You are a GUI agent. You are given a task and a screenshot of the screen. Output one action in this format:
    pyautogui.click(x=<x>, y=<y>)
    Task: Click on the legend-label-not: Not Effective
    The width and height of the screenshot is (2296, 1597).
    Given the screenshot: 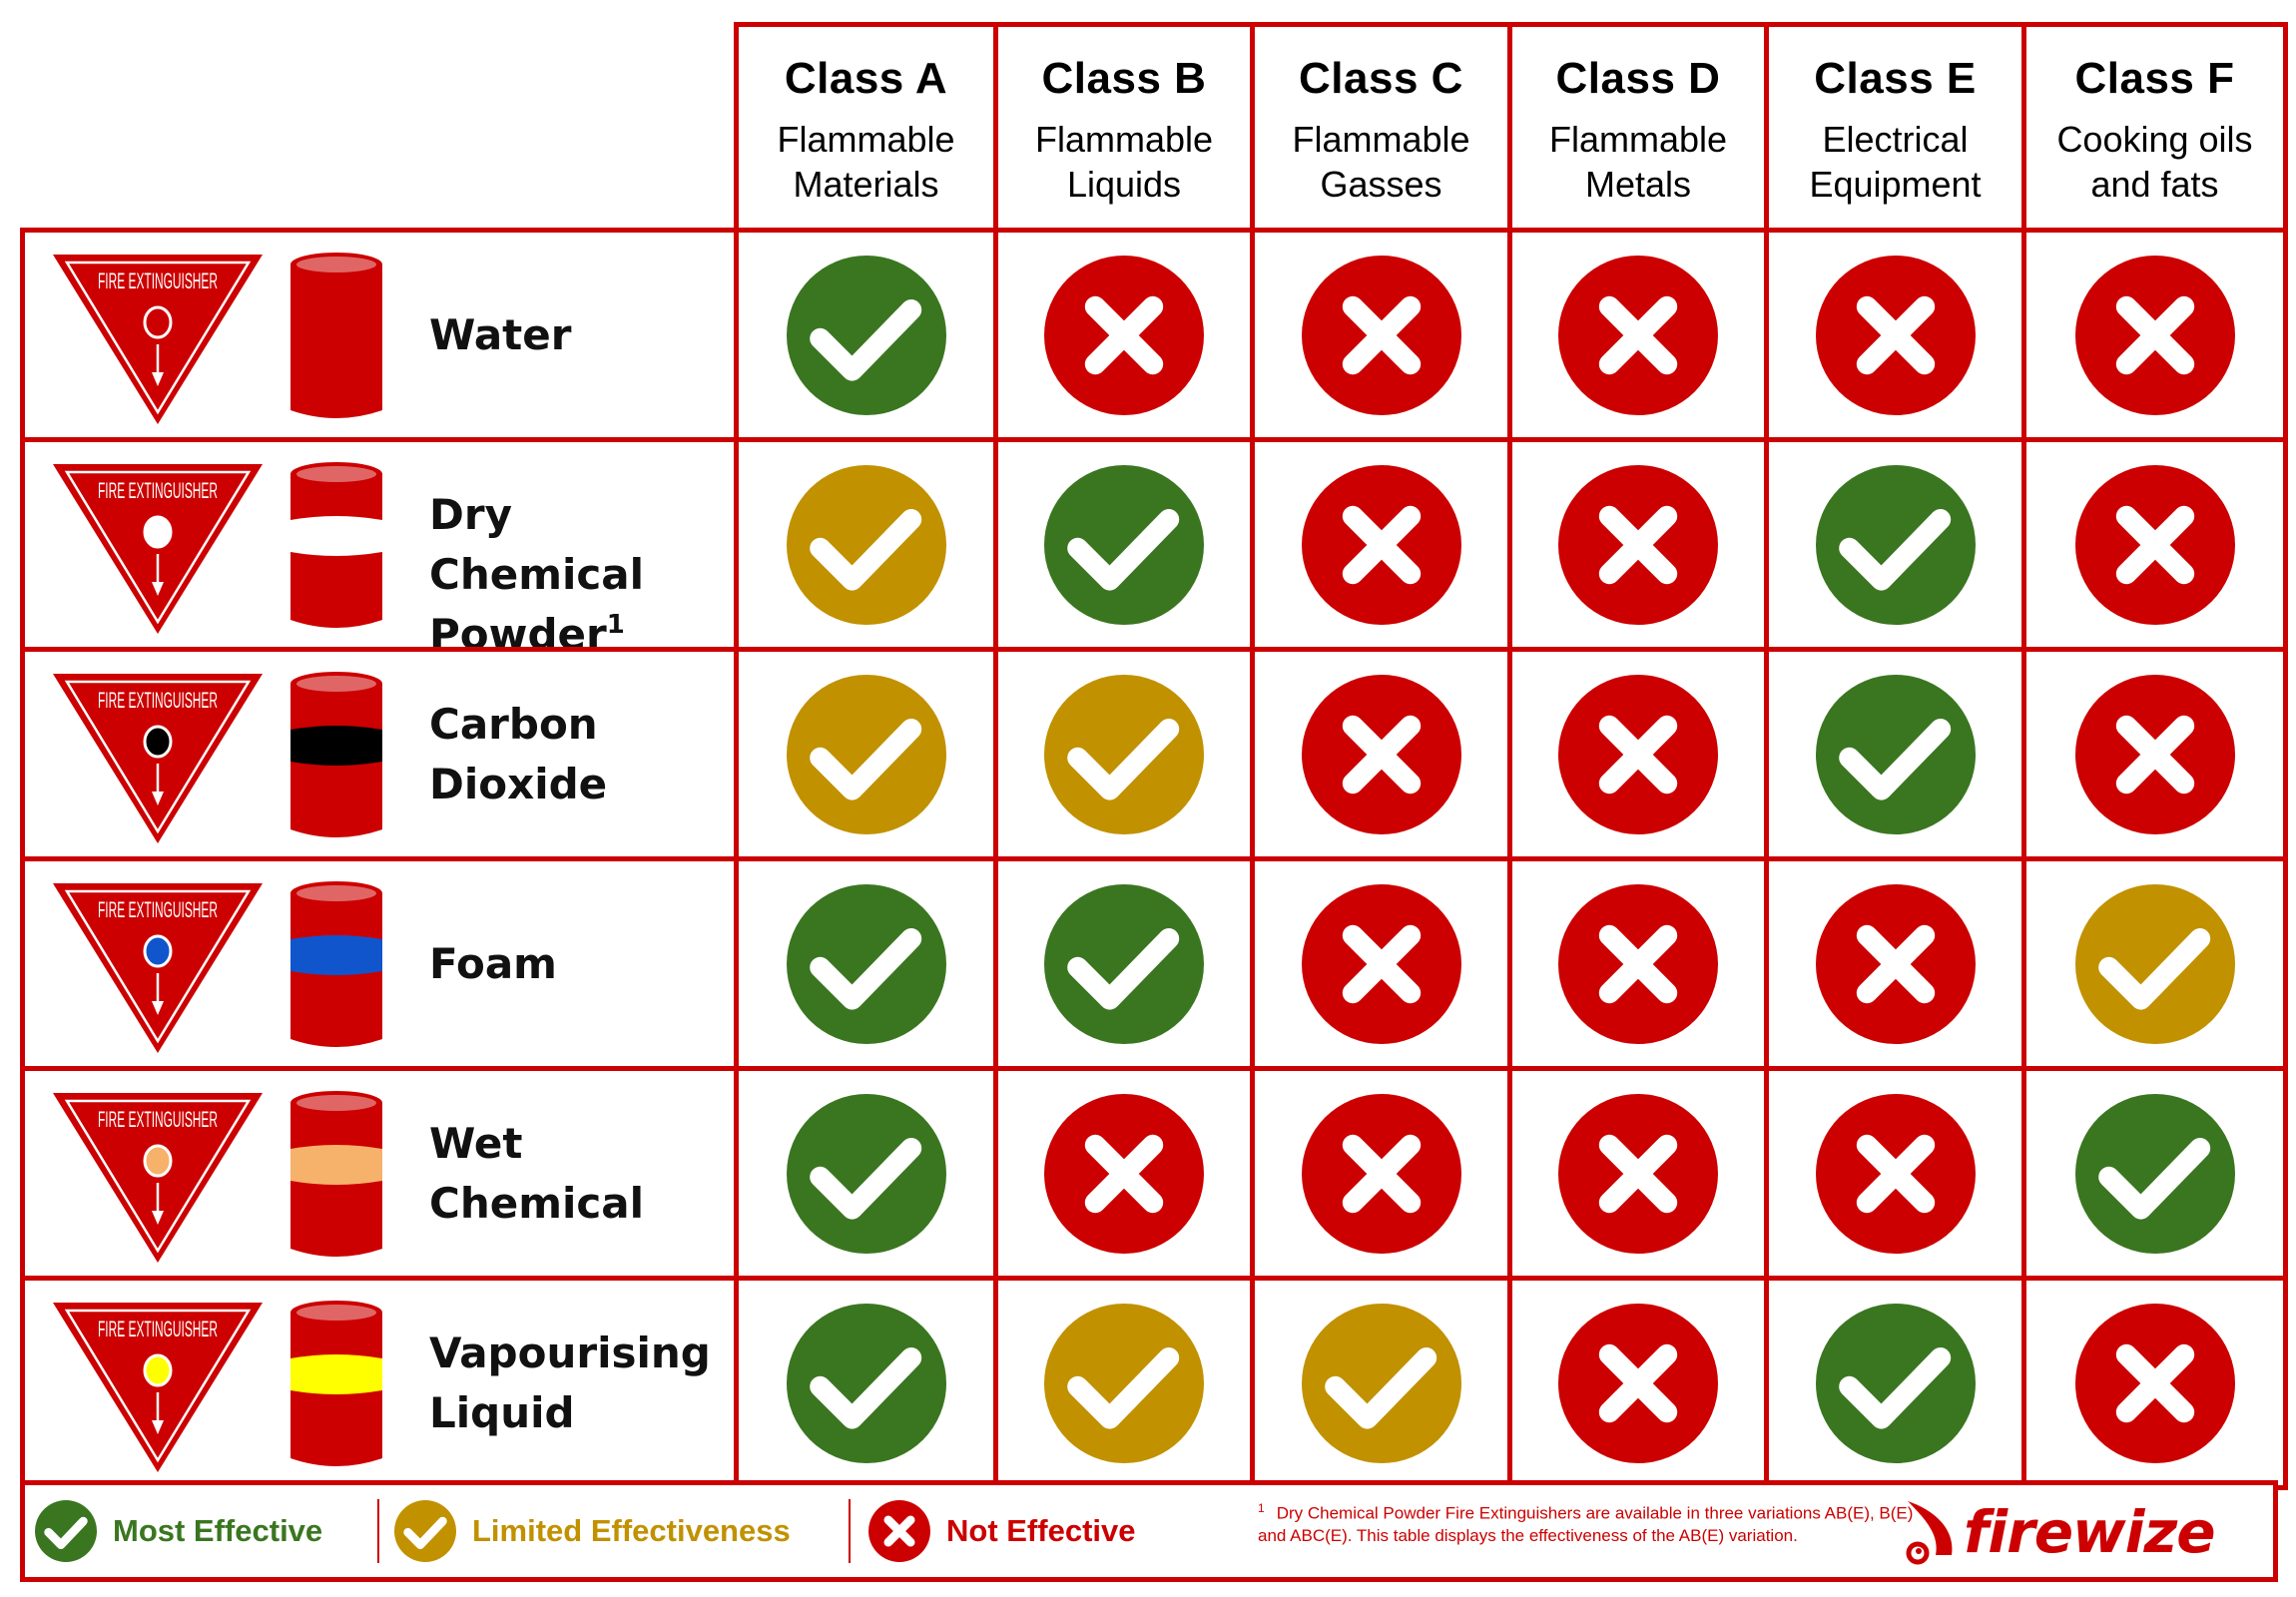 What is the action you would take?
    pyautogui.click(x=1041, y=1530)
    